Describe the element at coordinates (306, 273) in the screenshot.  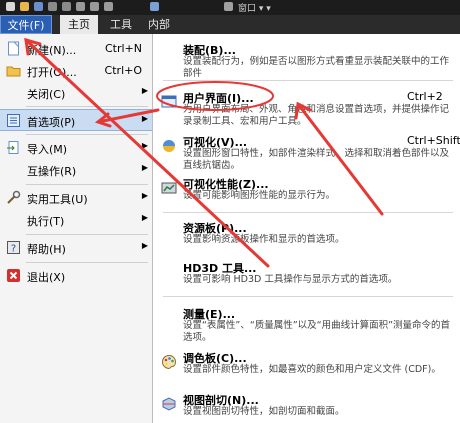
I see `submenu-item-hd3d-tools: HD3D 工具... 设置可影响 HD3D 工具操作与显示方式的首选项。` at that location.